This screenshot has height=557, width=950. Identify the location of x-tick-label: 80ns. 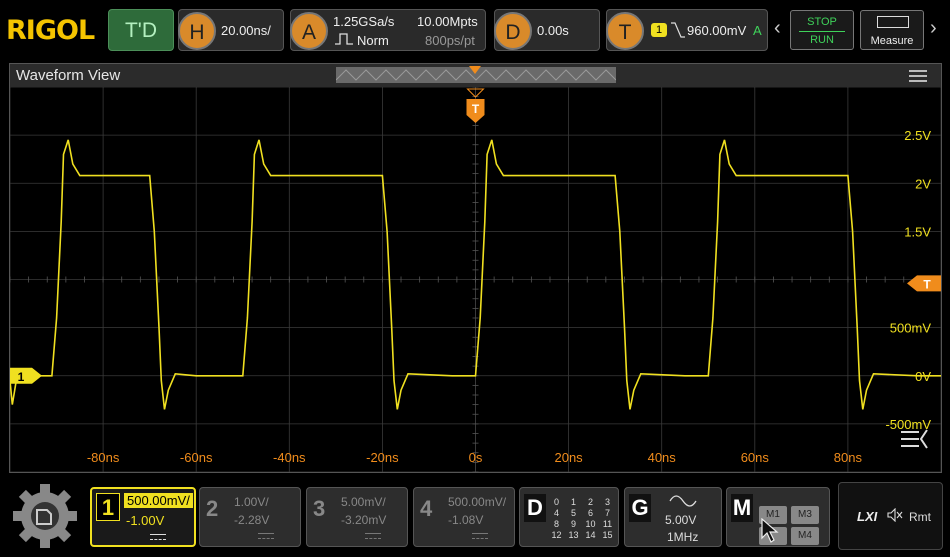
(848, 457).